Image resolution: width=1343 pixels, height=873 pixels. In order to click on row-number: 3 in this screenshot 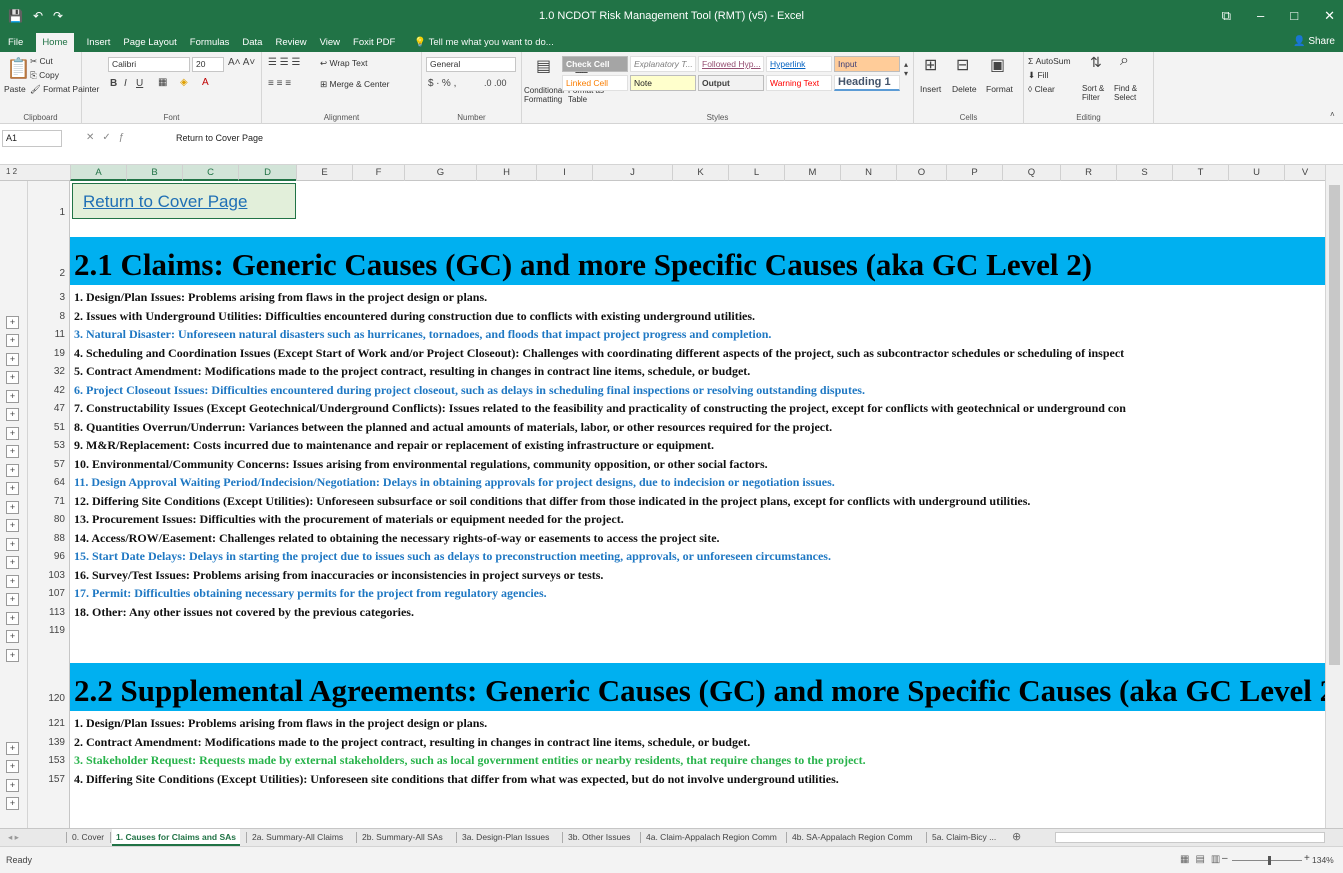, I will do `click(62, 297)`.